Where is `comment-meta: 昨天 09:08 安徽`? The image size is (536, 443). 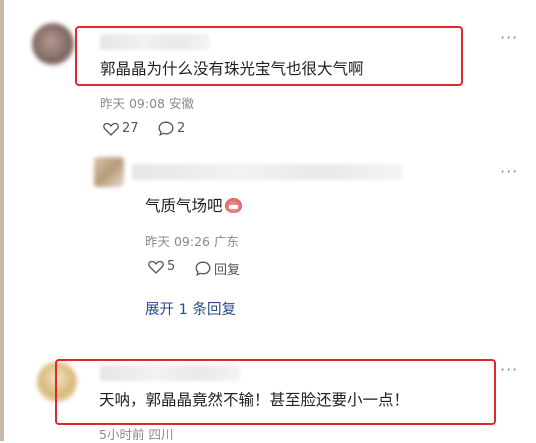
comment-meta: 昨天 09:08 安徽 is located at coordinates (147, 102).